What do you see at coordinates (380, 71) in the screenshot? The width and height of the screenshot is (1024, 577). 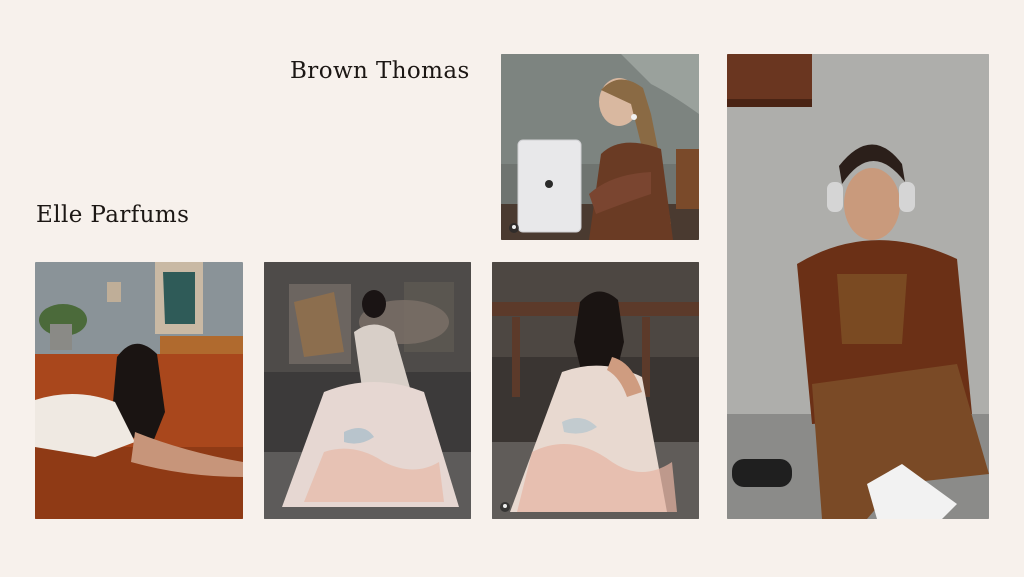 I see `brown-thomas-heading: Brown Thomas` at bounding box center [380, 71].